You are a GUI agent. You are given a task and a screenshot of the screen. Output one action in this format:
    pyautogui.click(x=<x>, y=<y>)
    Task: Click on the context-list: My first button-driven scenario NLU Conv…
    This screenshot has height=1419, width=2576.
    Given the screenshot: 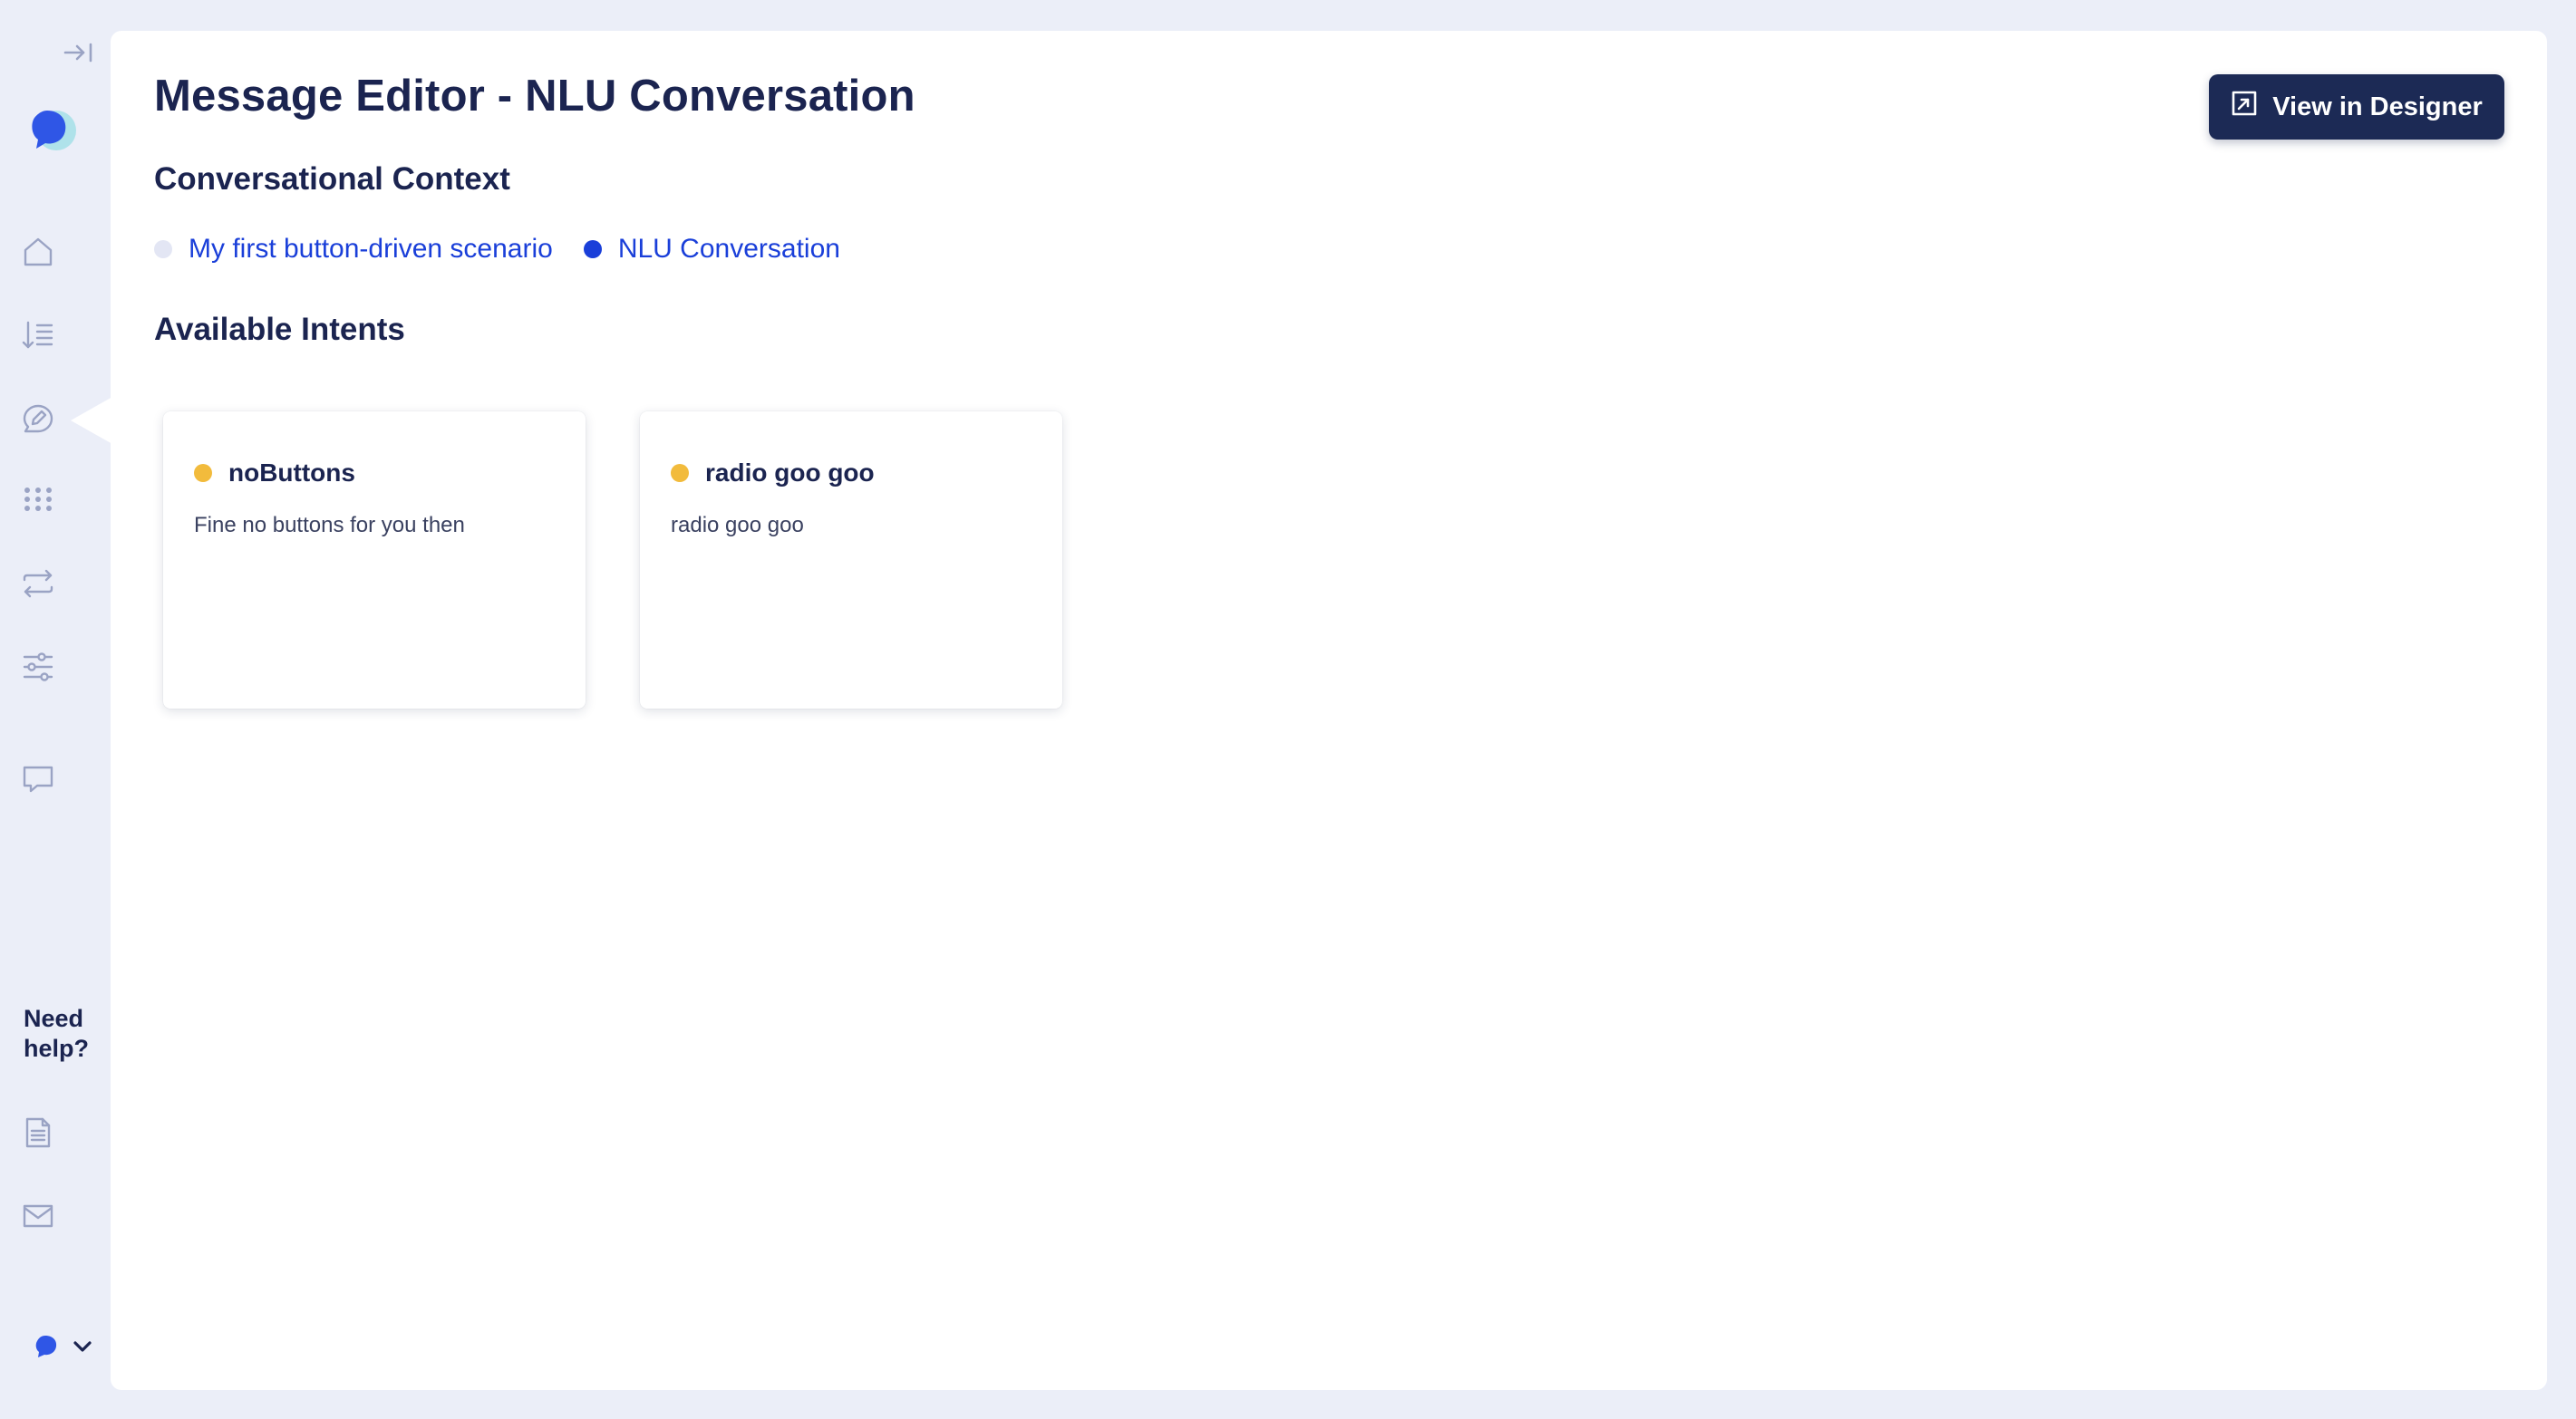 What is the action you would take?
    pyautogui.click(x=497, y=250)
    